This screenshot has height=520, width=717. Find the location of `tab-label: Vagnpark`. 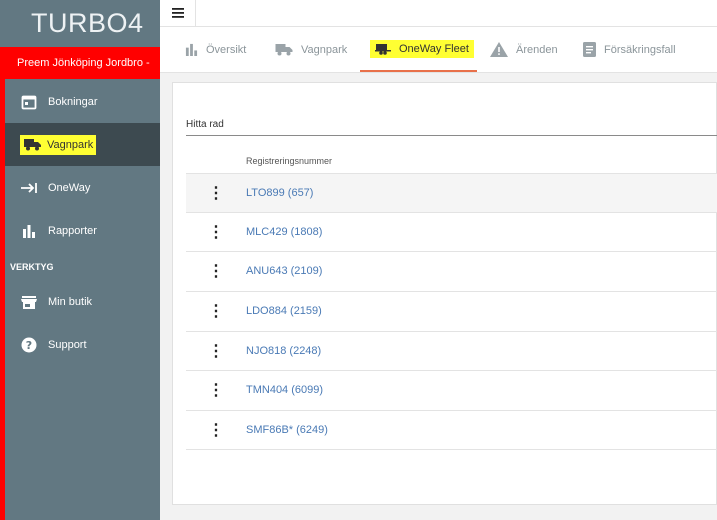

tab-label: Vagnpark is located at coordinates (324, 49).